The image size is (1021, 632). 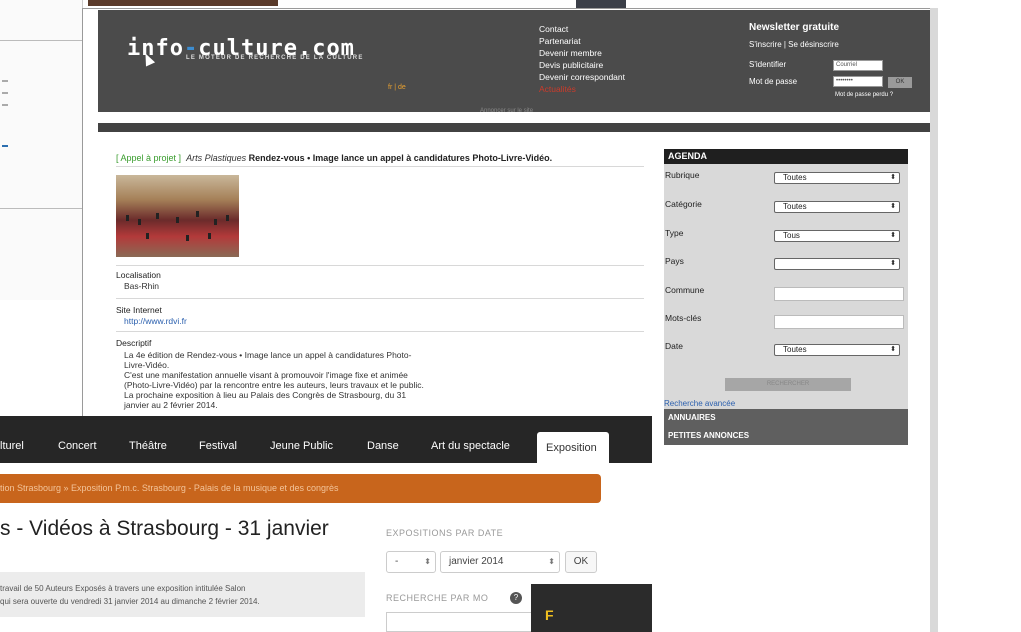 What do you see at coordinates (699, 403) in the screenshot?
I see `advanced-search-link: Recherche avancée` at bounding box center [699, 403].